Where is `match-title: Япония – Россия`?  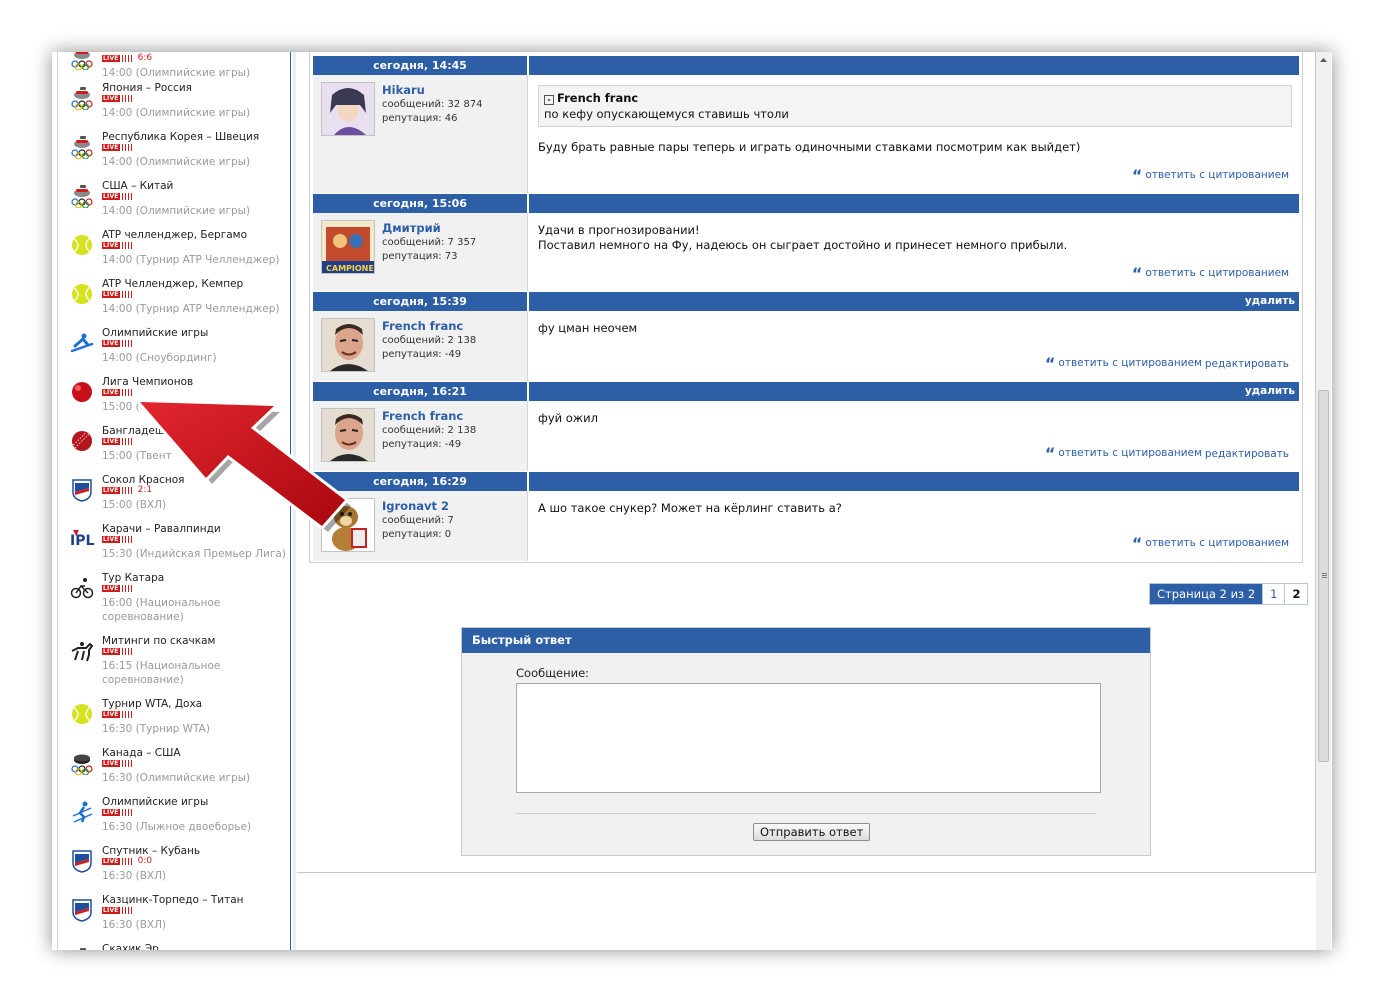 match-title: Япония – Россия is located at coordinates (147, 88).